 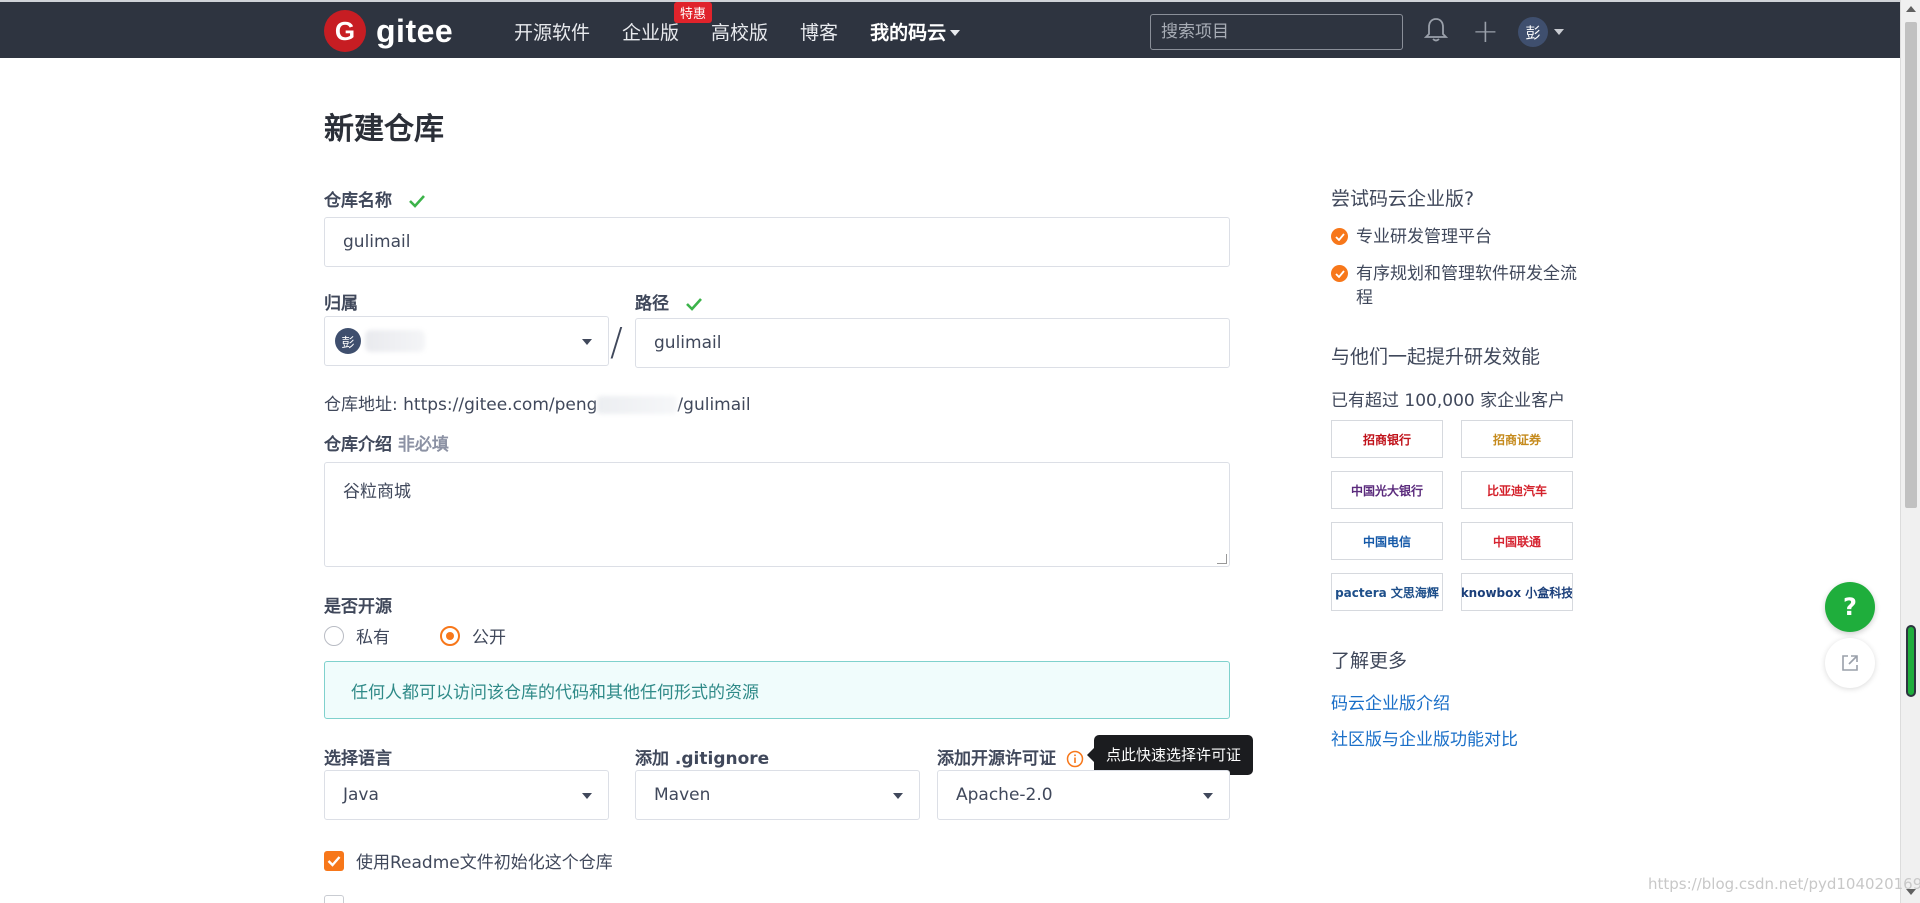 I want to click on scroll-indicator, so click(x=1911, y=661).